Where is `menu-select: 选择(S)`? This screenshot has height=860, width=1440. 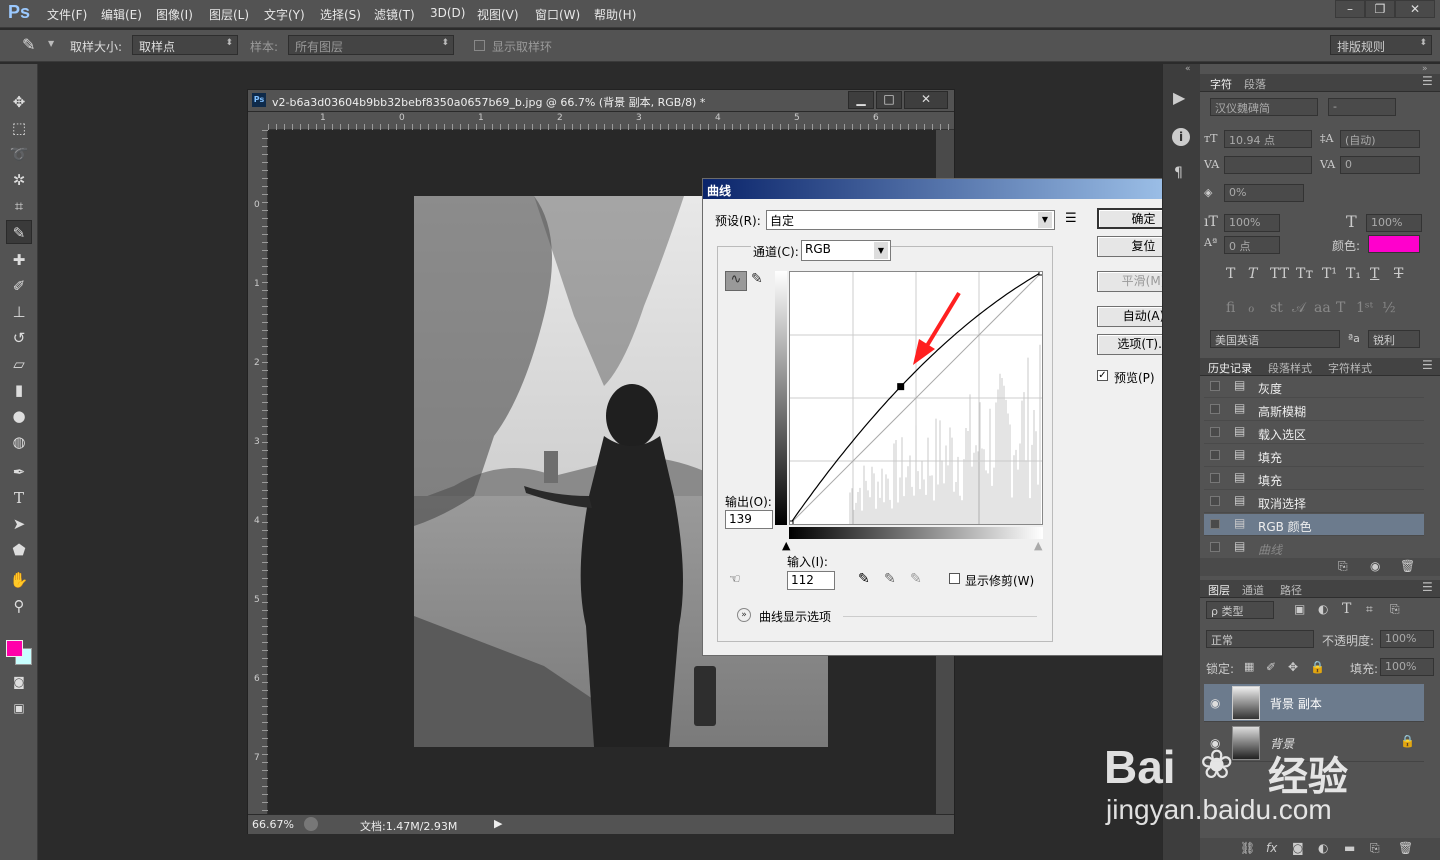 menu-select: 选择(S) is located at coordinates (340, 14).